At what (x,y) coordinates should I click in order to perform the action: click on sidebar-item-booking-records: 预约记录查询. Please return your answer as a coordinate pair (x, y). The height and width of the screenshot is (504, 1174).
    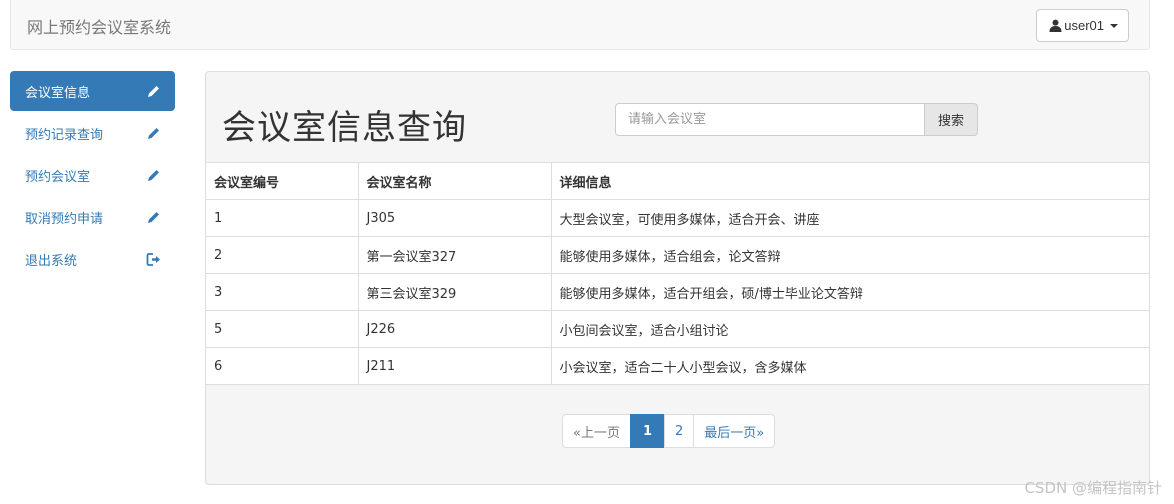
    Looking at the image, I should click on (92, 133).